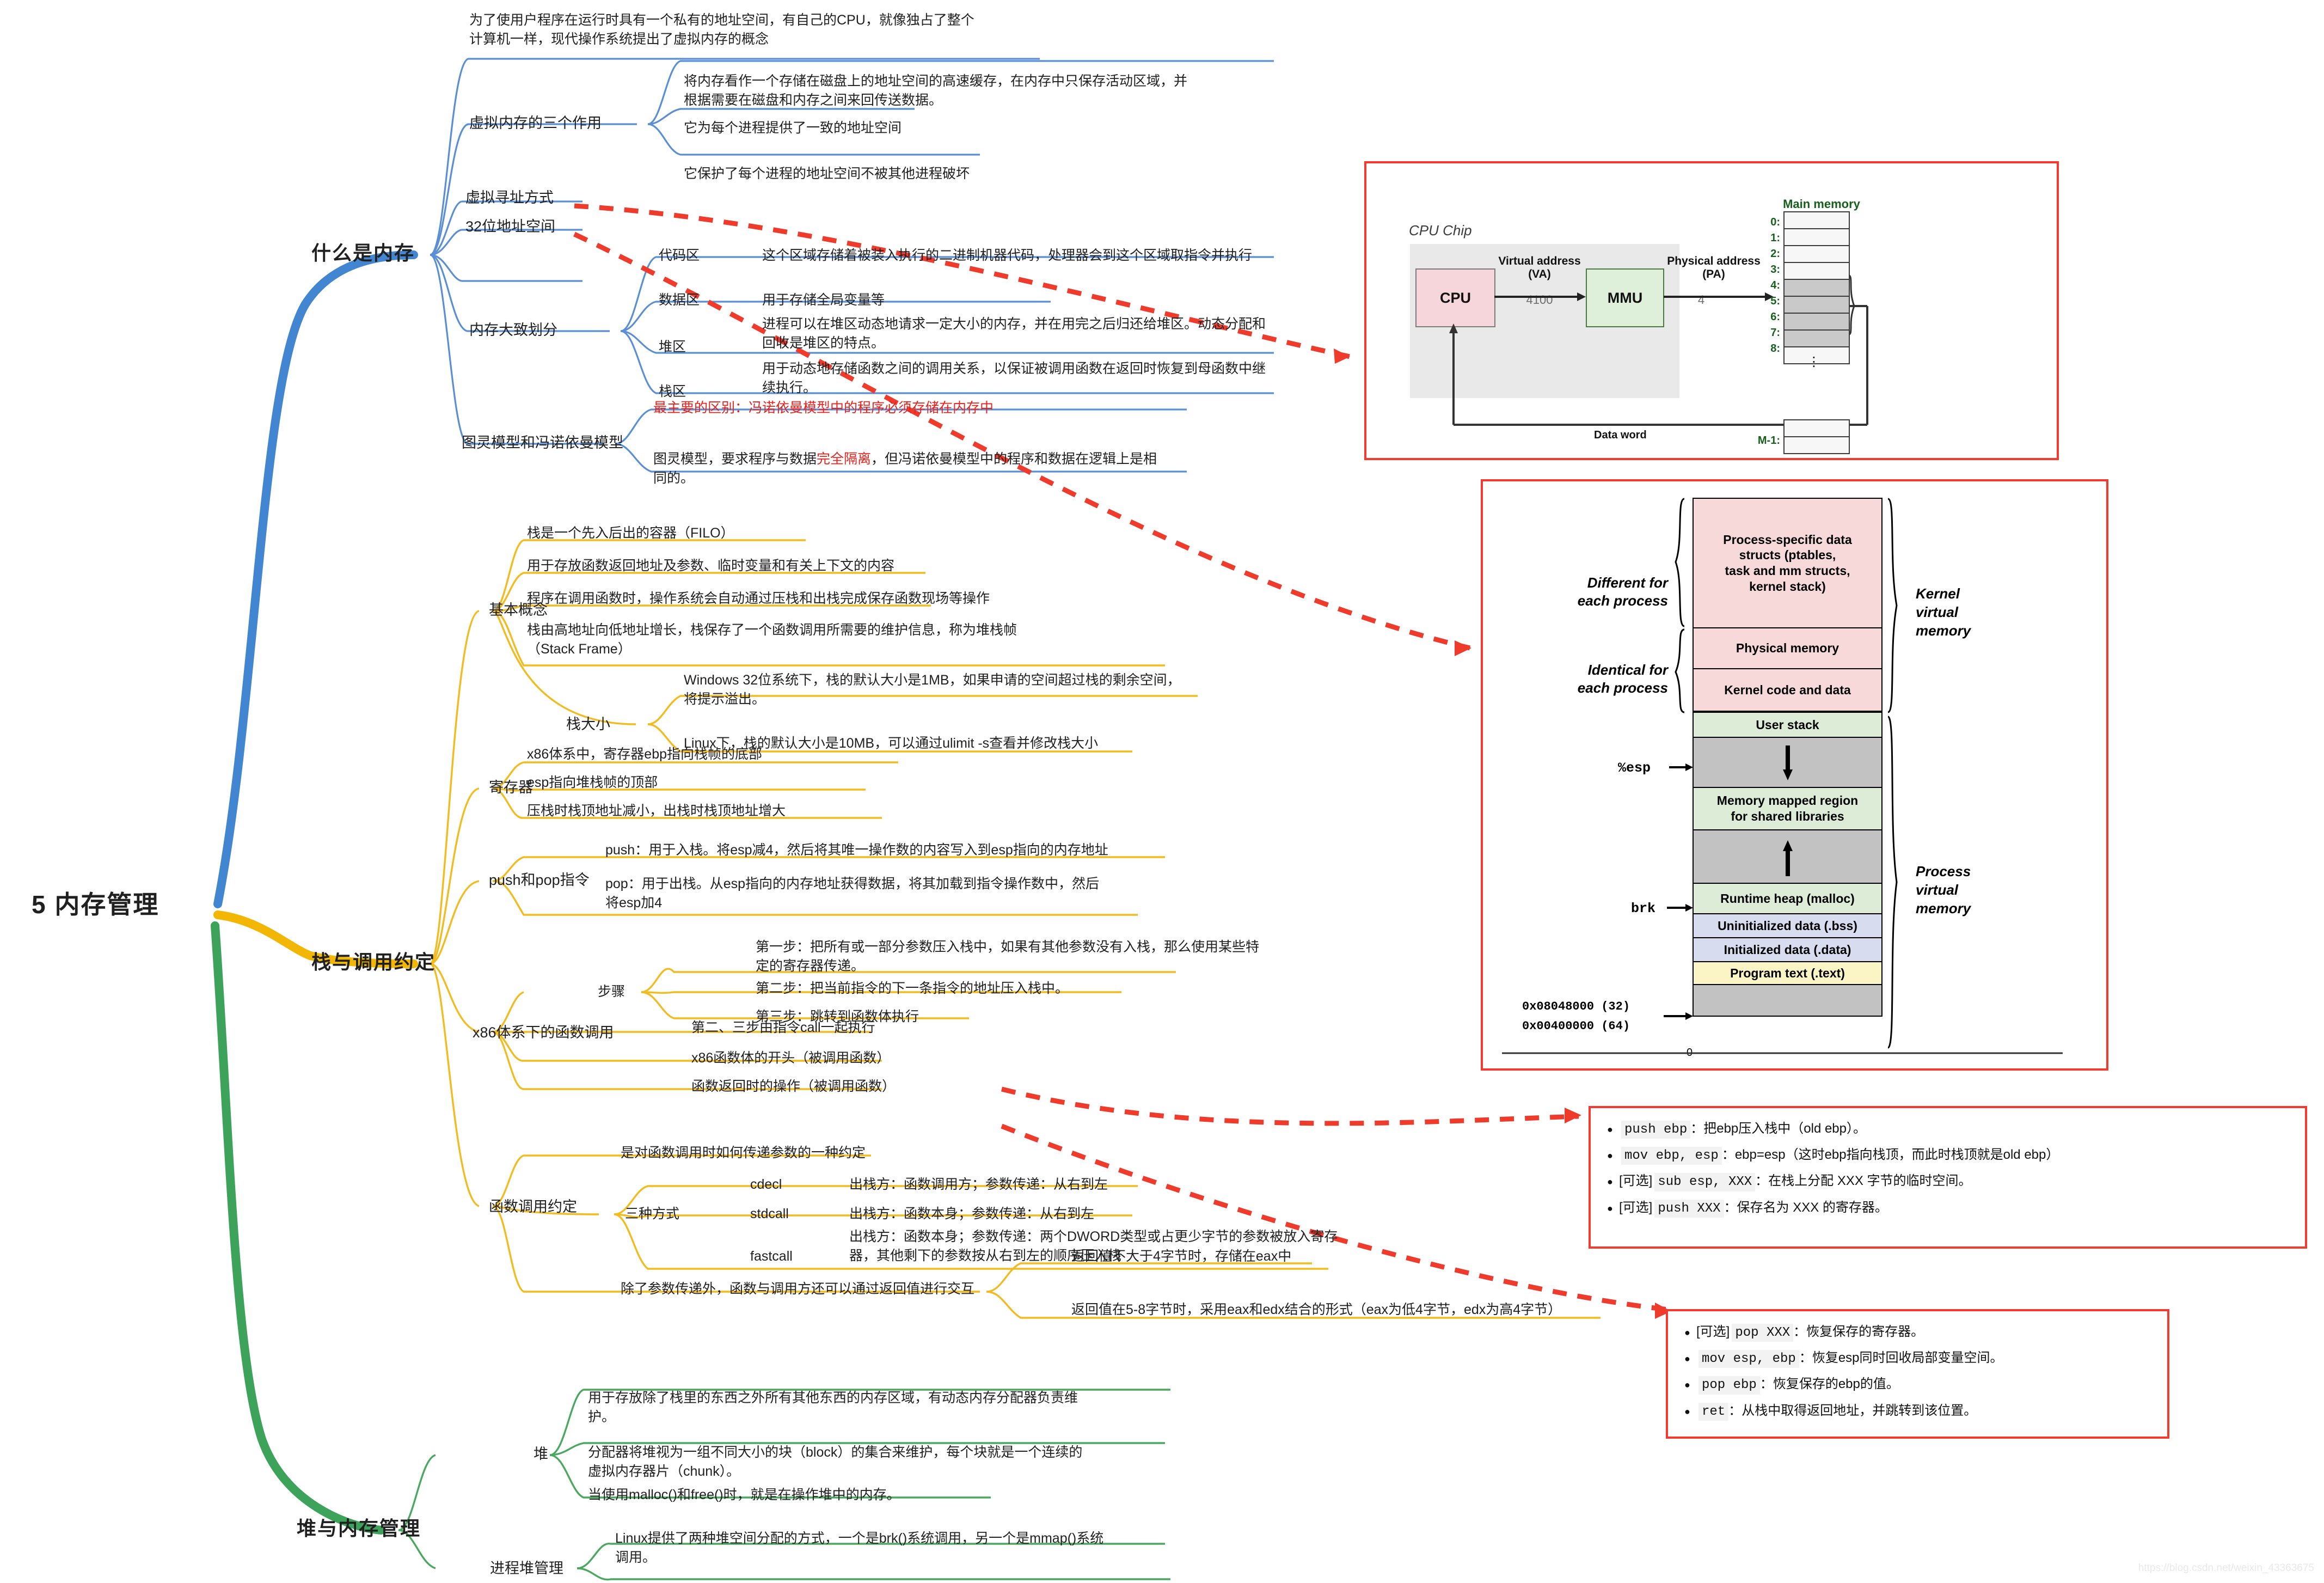 This screenshot has width=2324, height=1583. I want to click on function-prologue-label: x86函数体的开头（被调用函数）, so click(936, 1058).